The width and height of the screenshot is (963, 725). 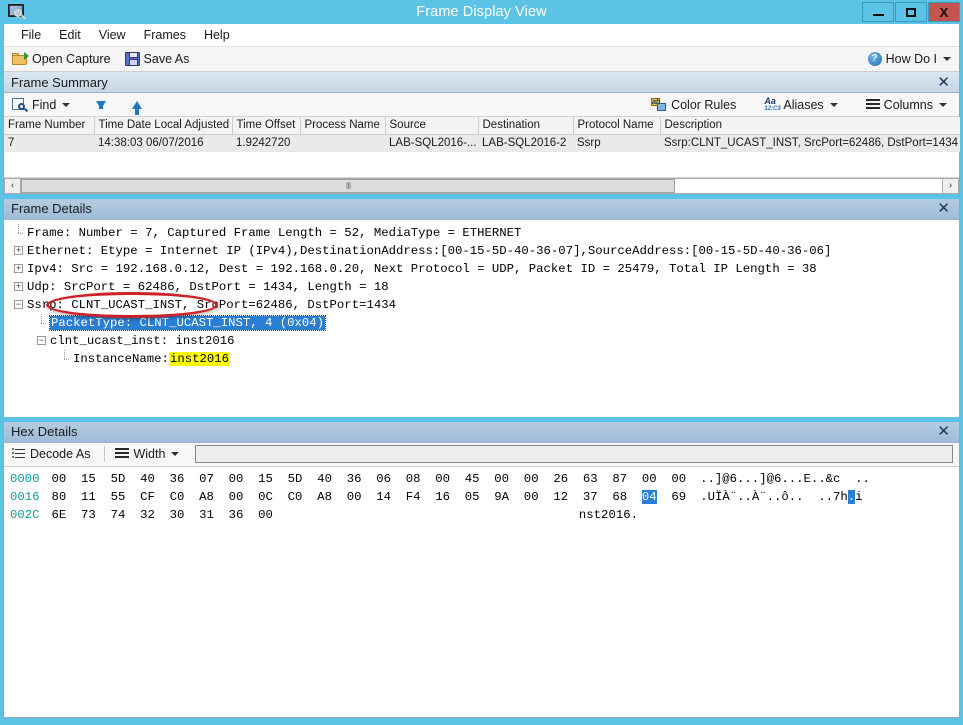 What do you see at coordinates (132, 59) in the screenshot?
I see `save-disk-icon` at bounding box center [132, 59].